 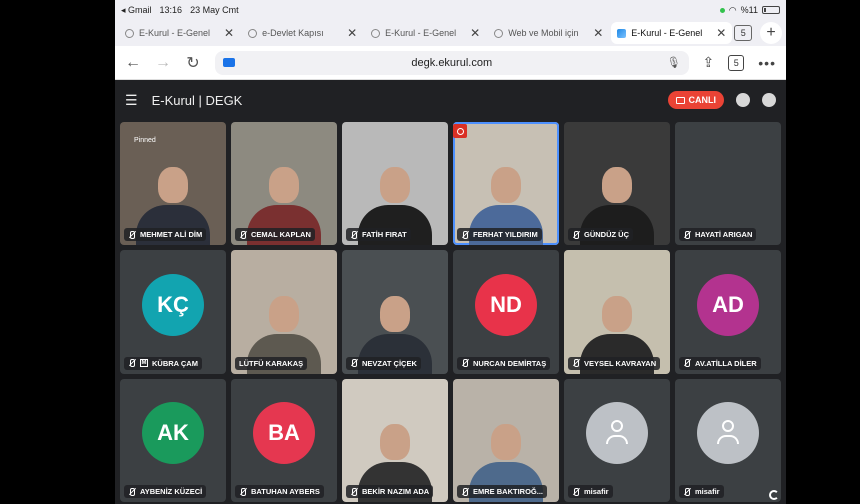 What do you see at coordinates (293, 33) in the screenshot?
I see `tab-label: e-Devlet Kapısı` at bounding box center [293, 33].